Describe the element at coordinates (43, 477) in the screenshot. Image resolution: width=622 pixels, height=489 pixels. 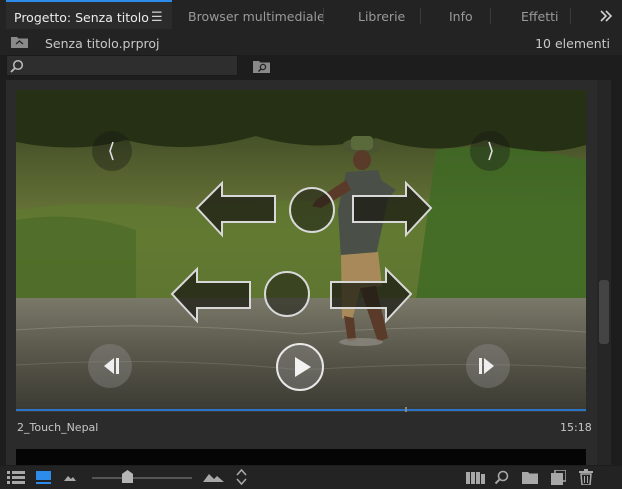
I see `icon-view-icon` at that location.